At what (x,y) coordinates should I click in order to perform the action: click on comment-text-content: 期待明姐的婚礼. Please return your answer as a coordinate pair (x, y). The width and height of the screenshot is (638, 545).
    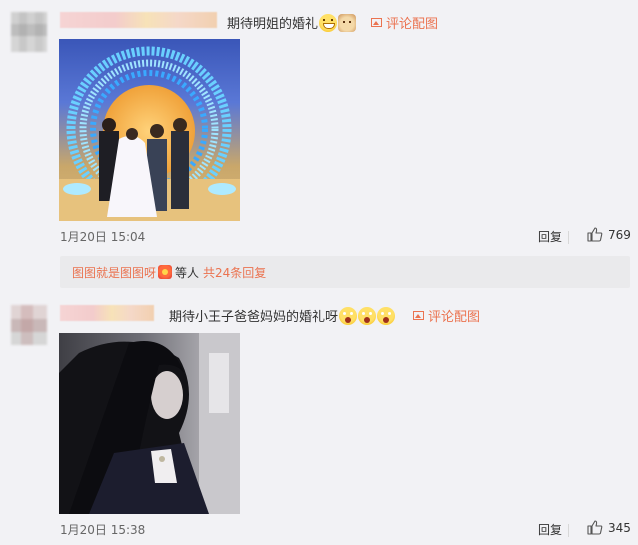
    Looking at the image, I should click on (273, 24).